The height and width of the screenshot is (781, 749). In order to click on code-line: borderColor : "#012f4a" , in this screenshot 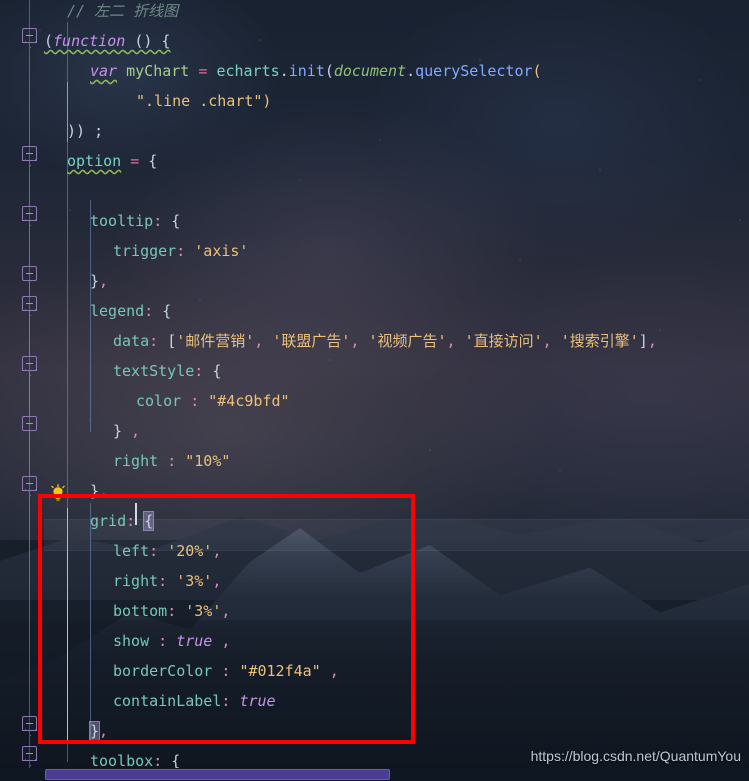, I will do `click(226, 671)`.